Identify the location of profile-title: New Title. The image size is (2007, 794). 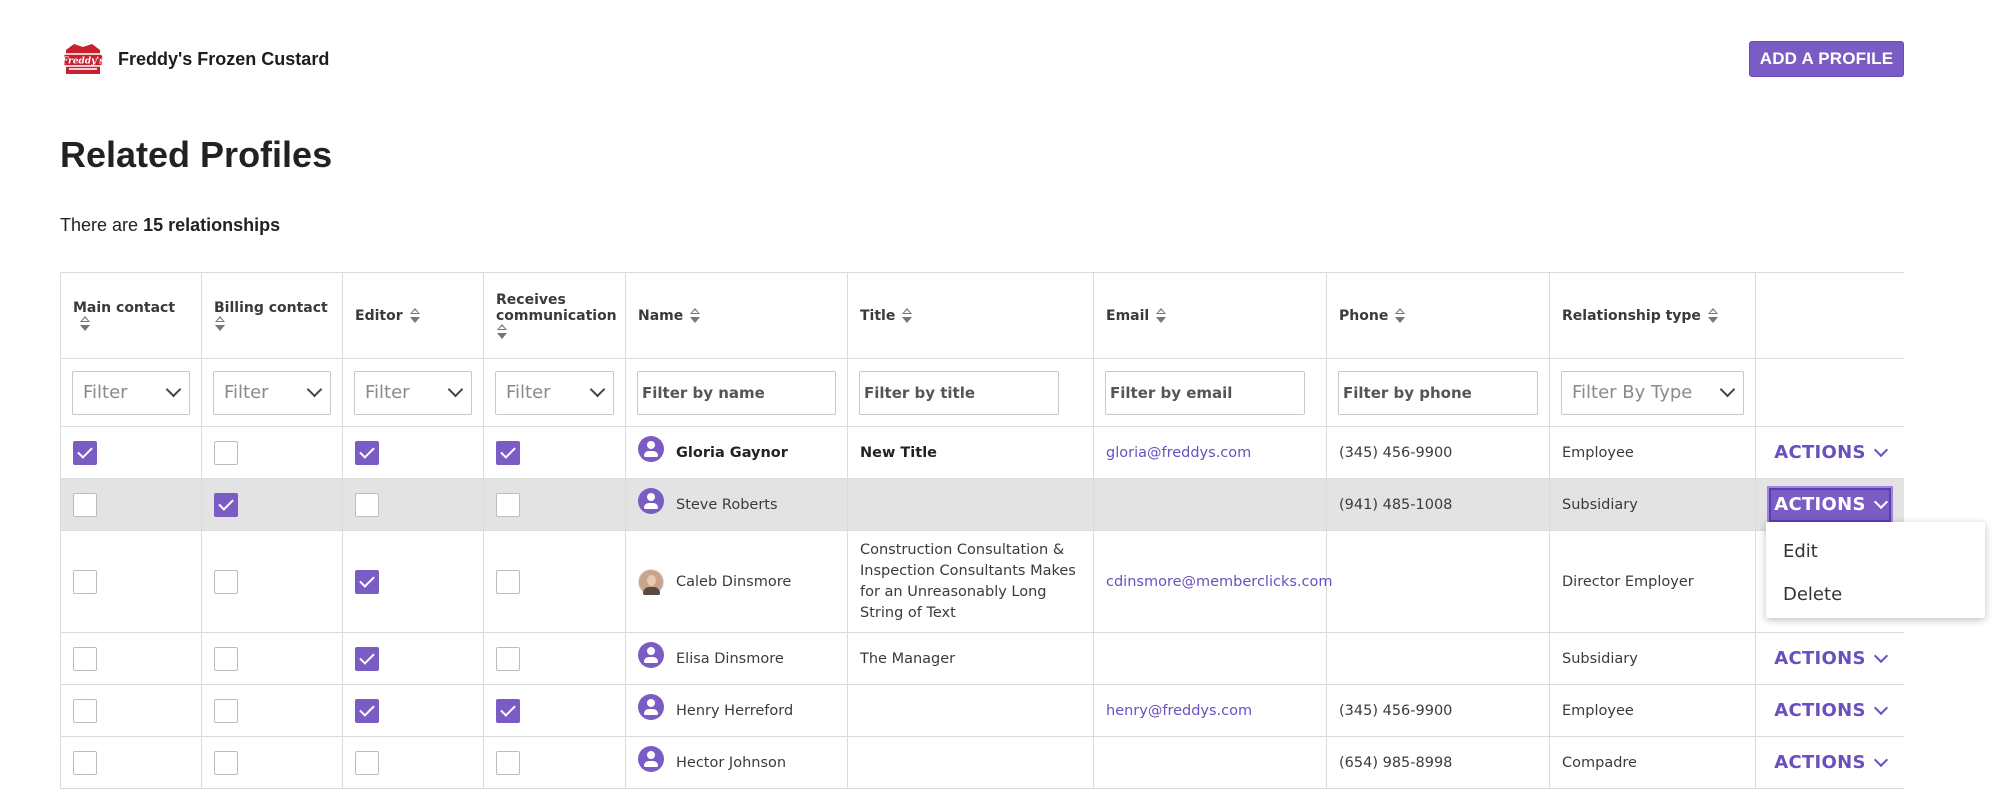
(899, 452).